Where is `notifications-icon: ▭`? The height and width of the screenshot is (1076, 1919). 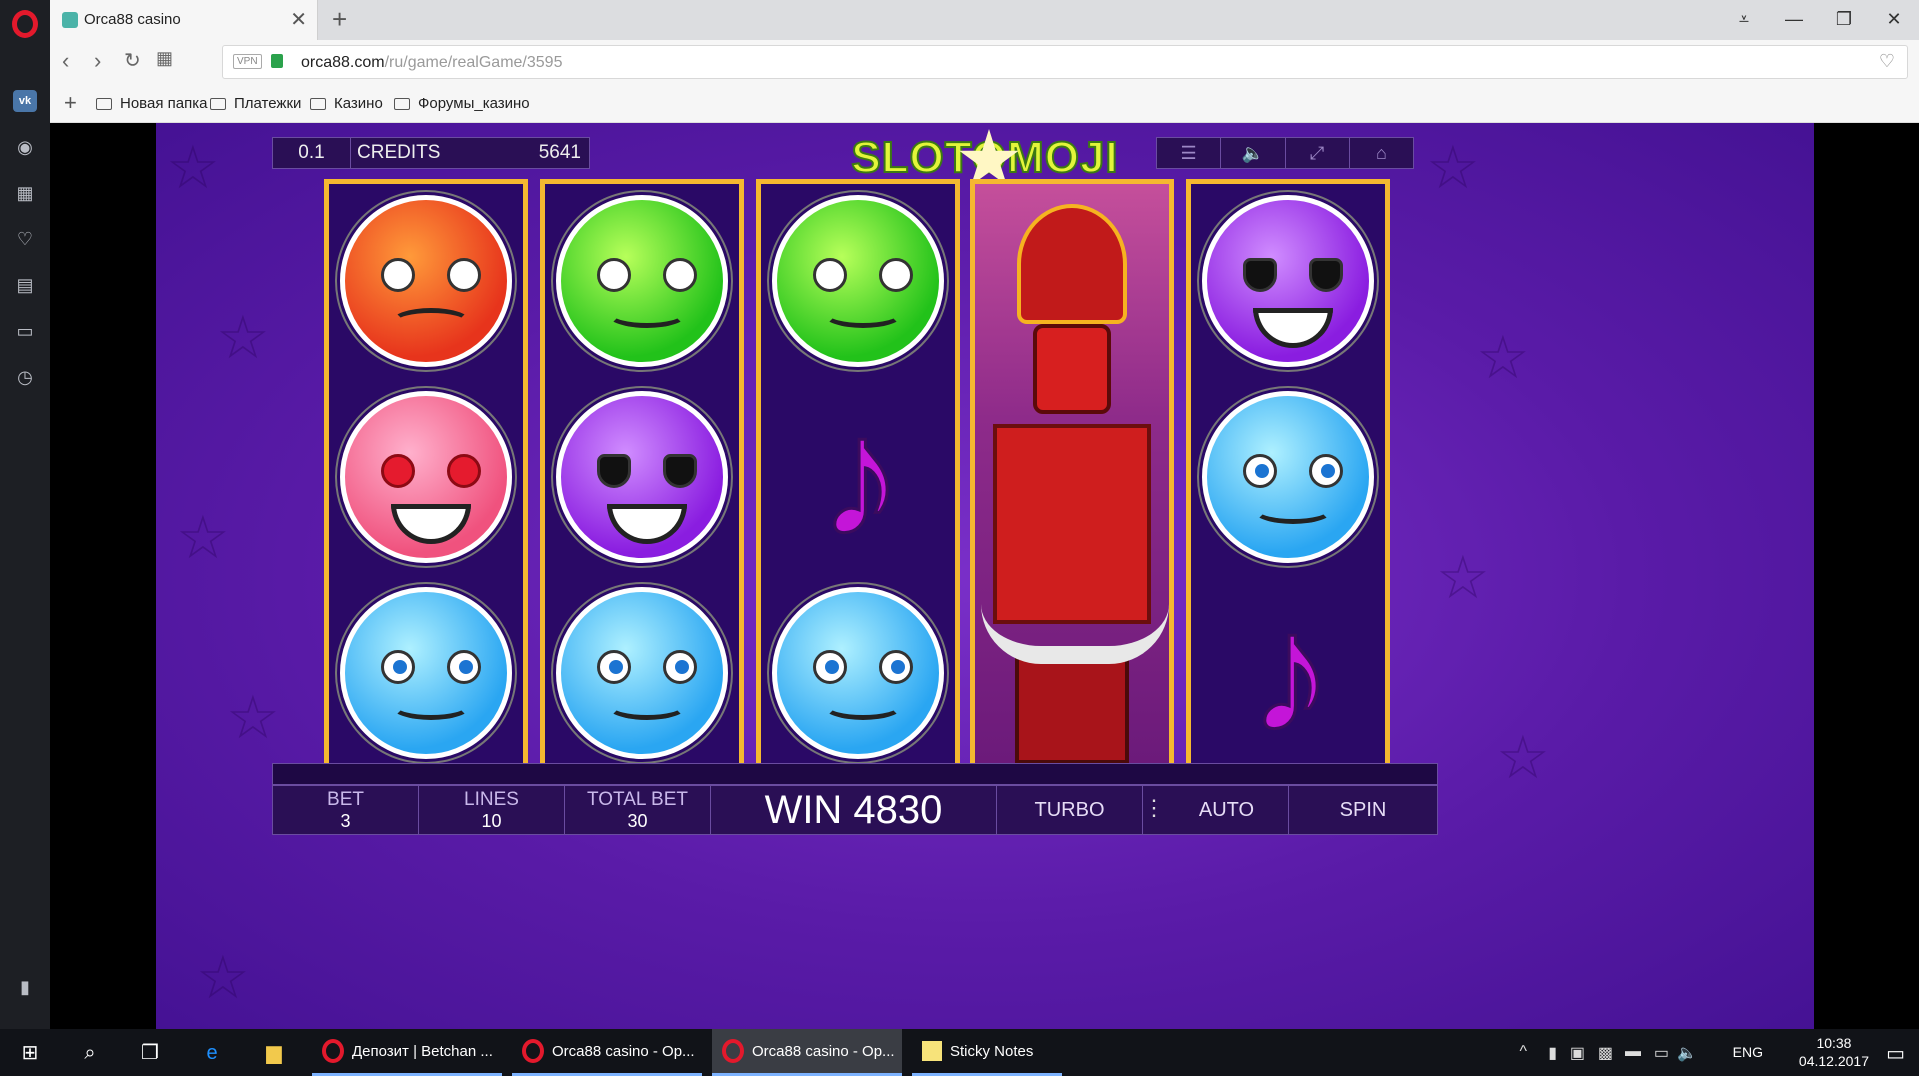
notifications-icon: ▭ is located at coordinates (1895, 1053).